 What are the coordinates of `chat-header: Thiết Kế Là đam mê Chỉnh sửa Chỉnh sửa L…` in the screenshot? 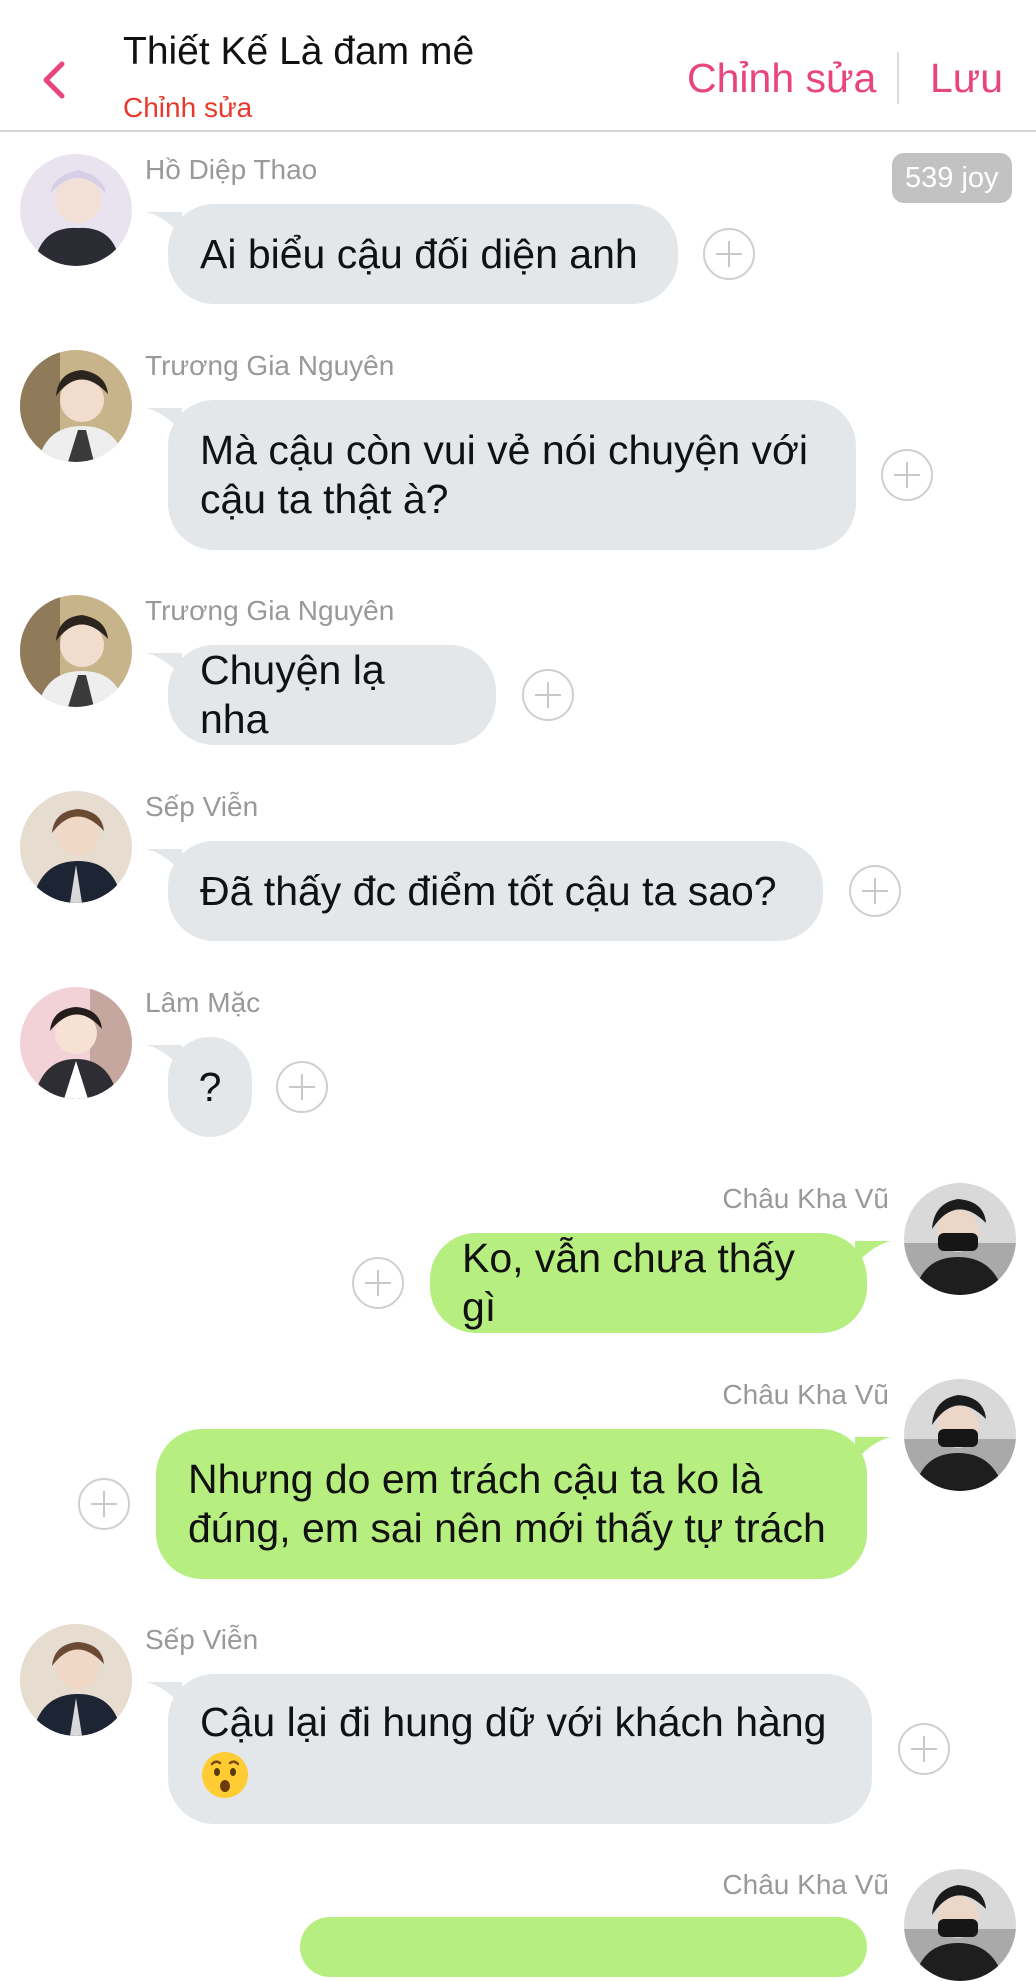 It's located at (518, 66).